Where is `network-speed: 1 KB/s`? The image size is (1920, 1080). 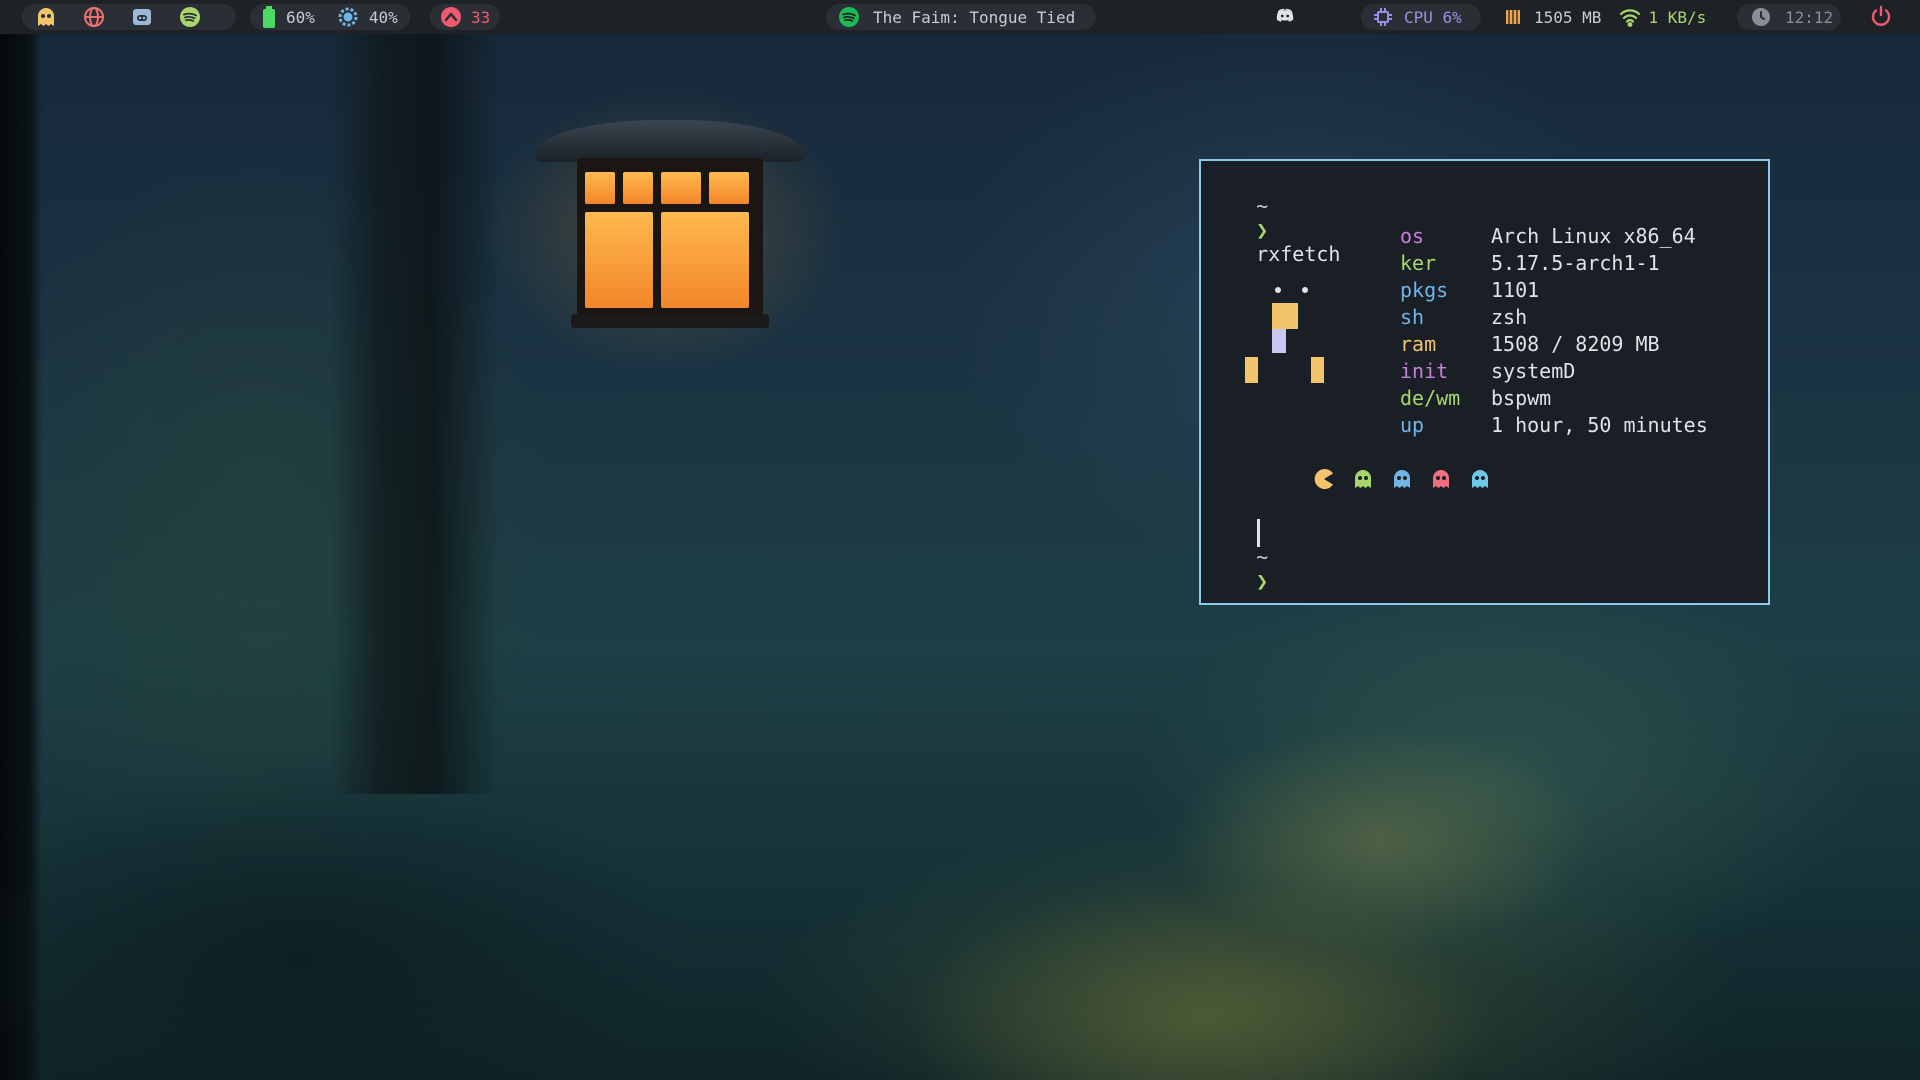
network-speed: 1 KB/s is located at coordinates (1677, 17).